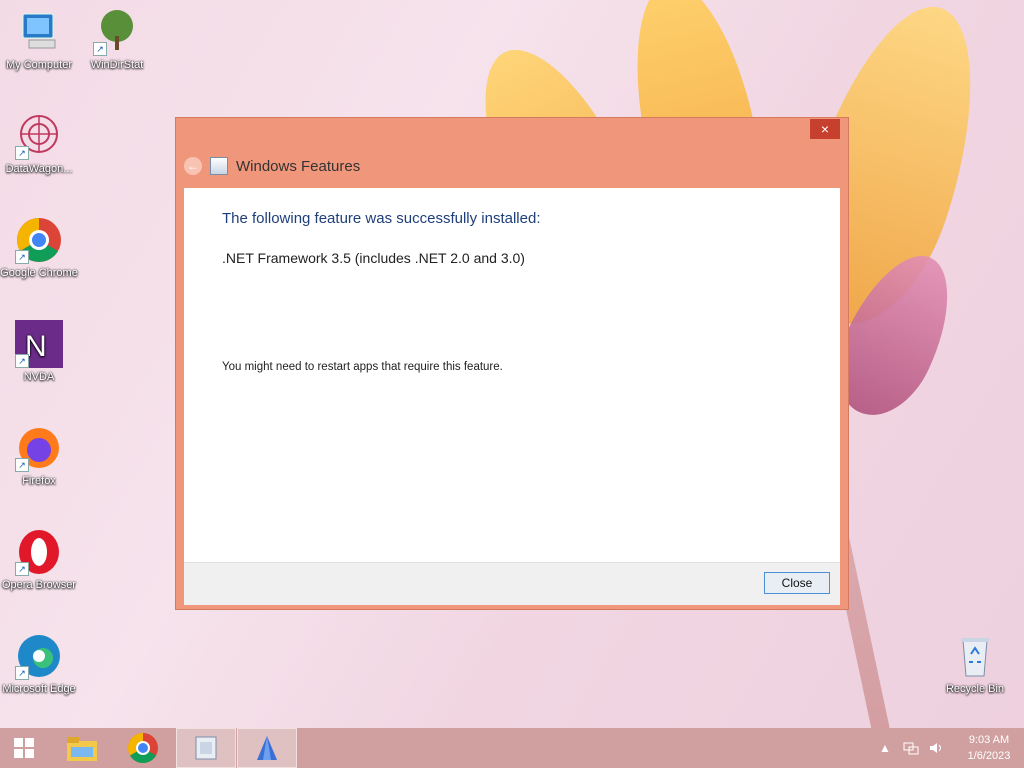 Image resolution: width=1024 pixels, height=768 pixels. I want to click on windows-logo-icon, so click(24, 748).